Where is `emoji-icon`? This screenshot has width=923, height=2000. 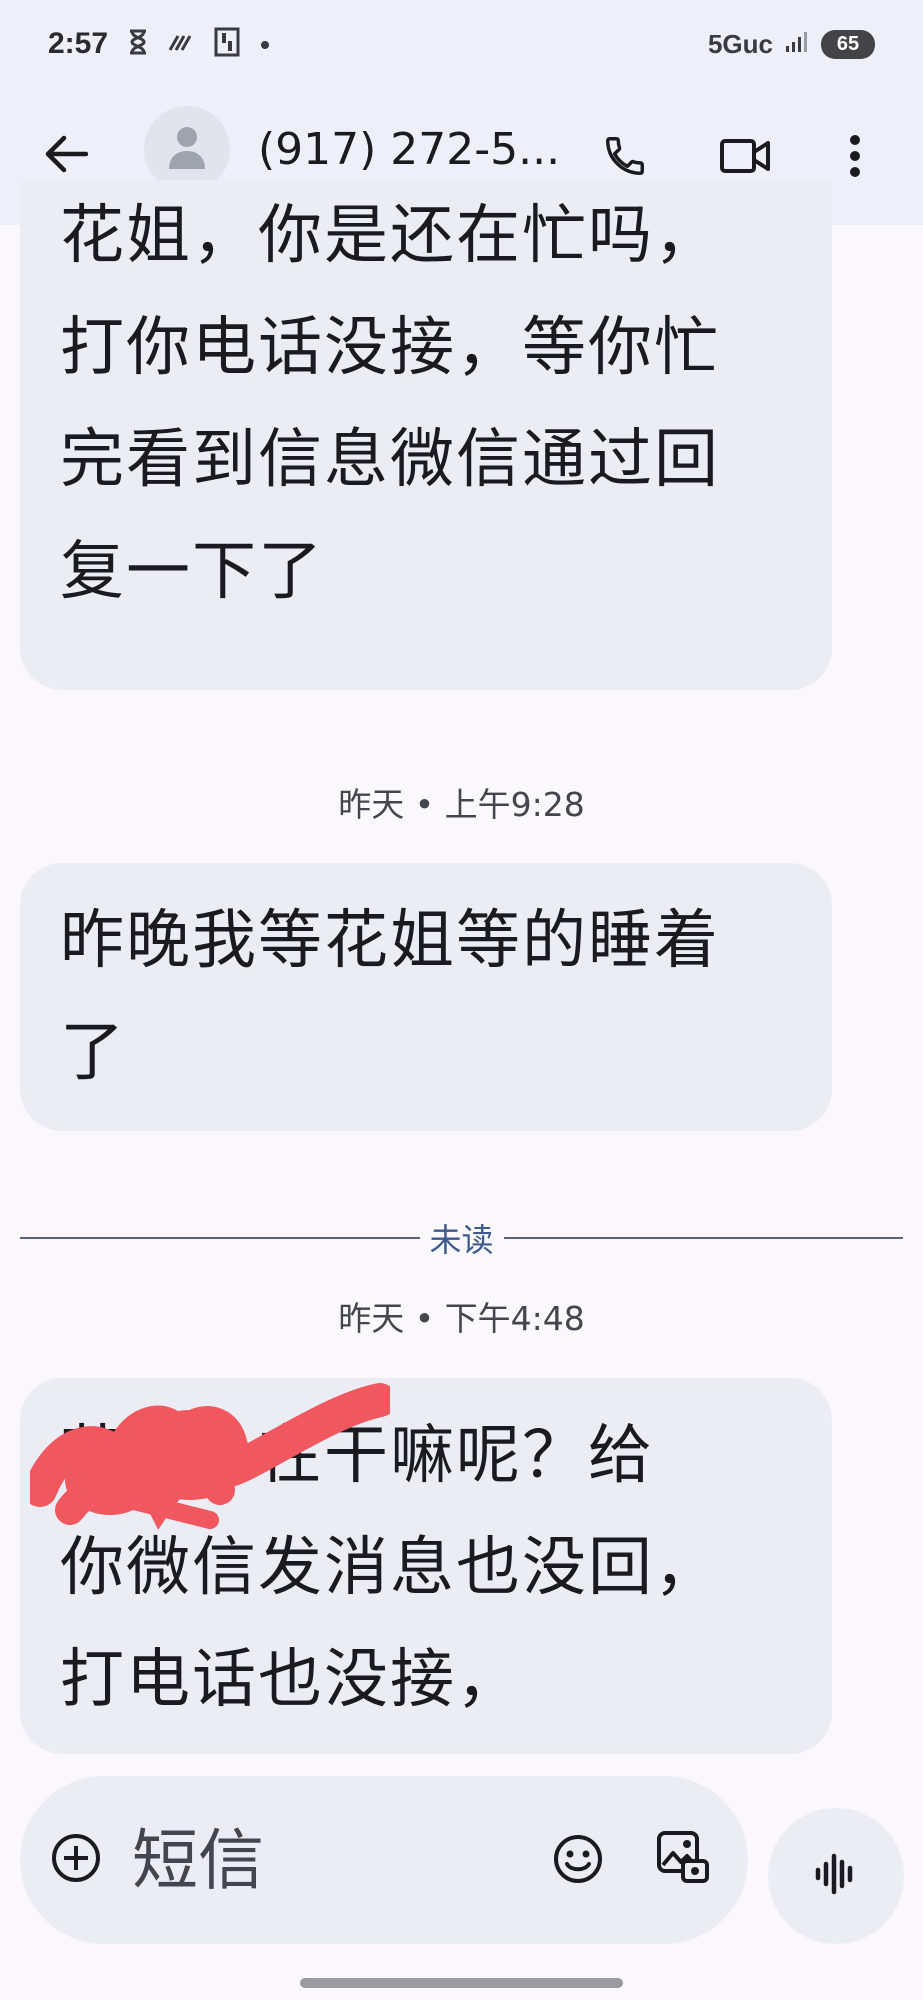
emoji-icon is located at coordinates (578, 1861).